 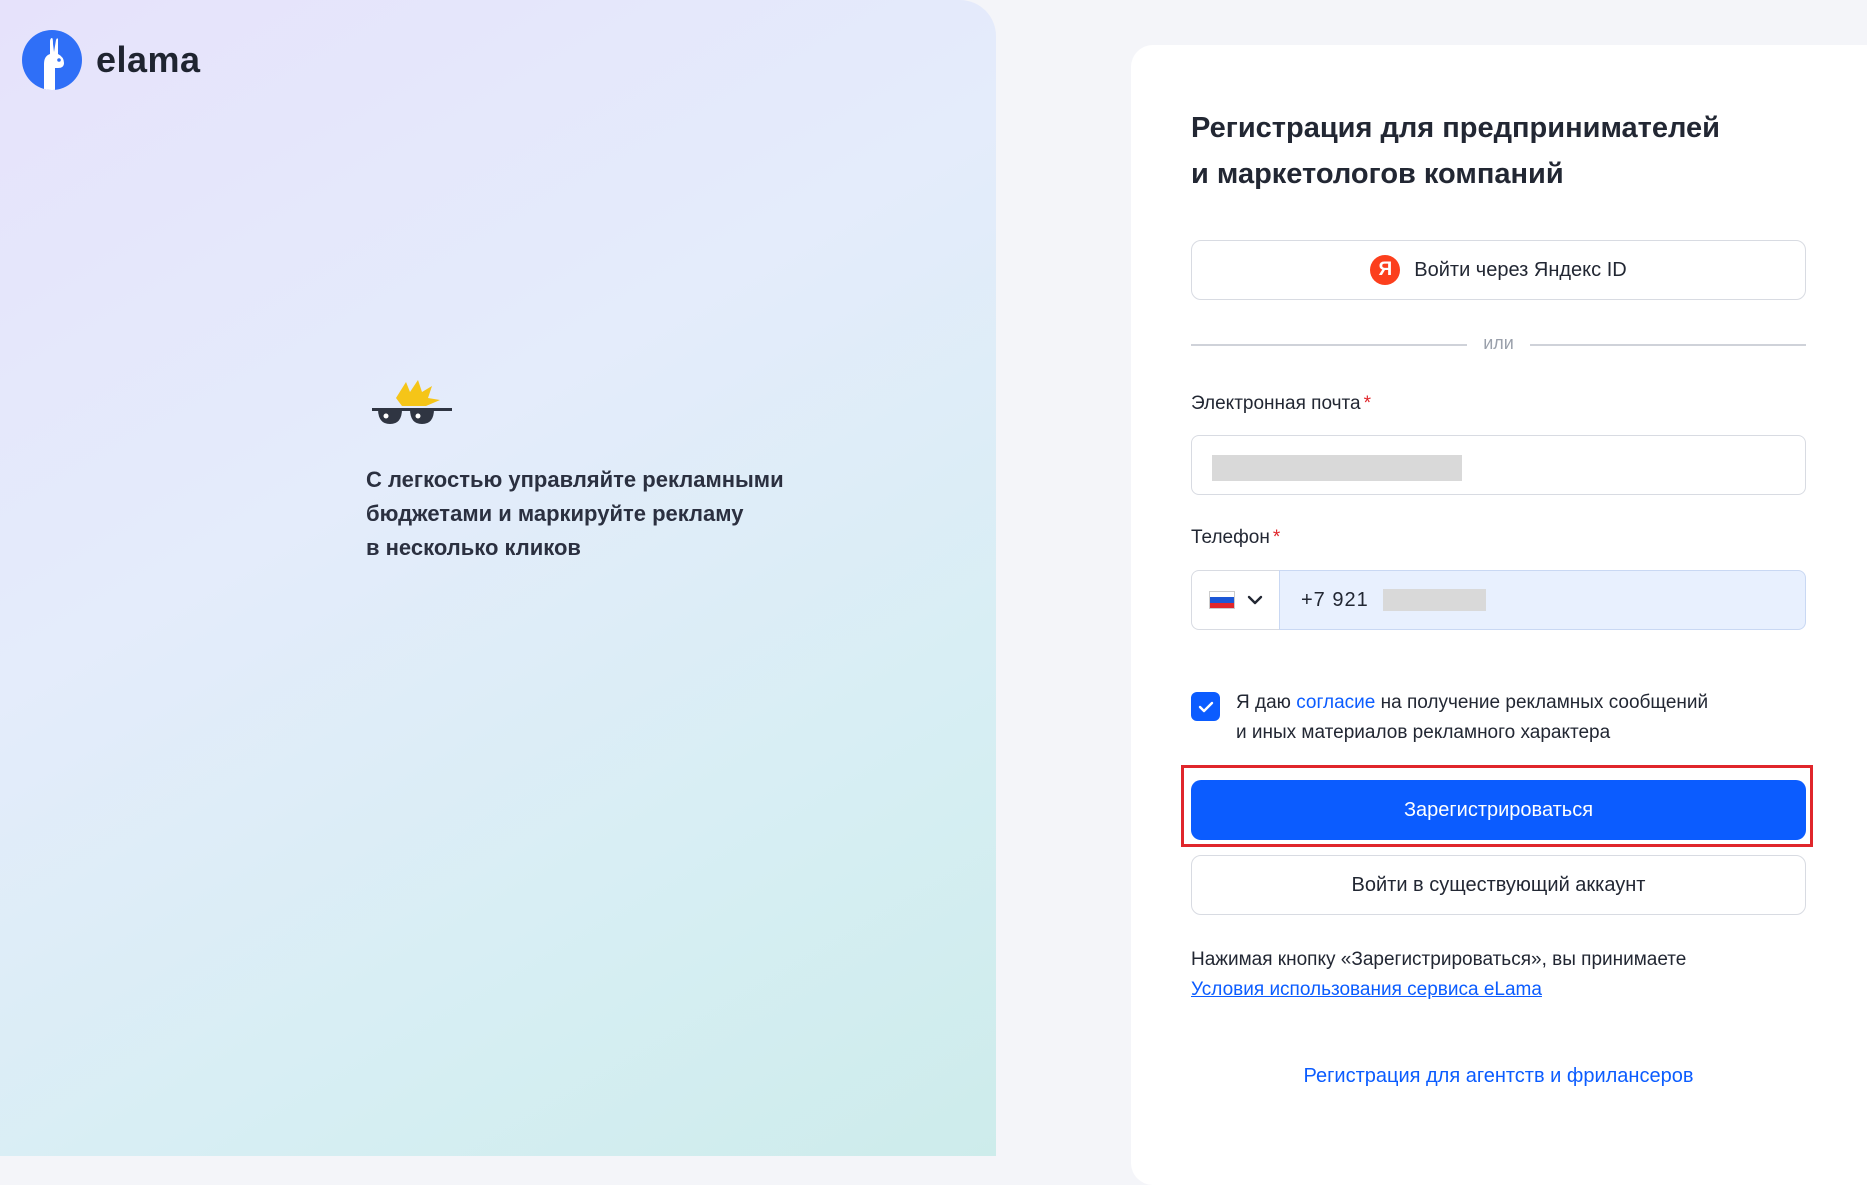 What do you see at coordinates (1498, 345) in the screenshot?
I see `or-divider: или` at bounding box center [1498, 345].